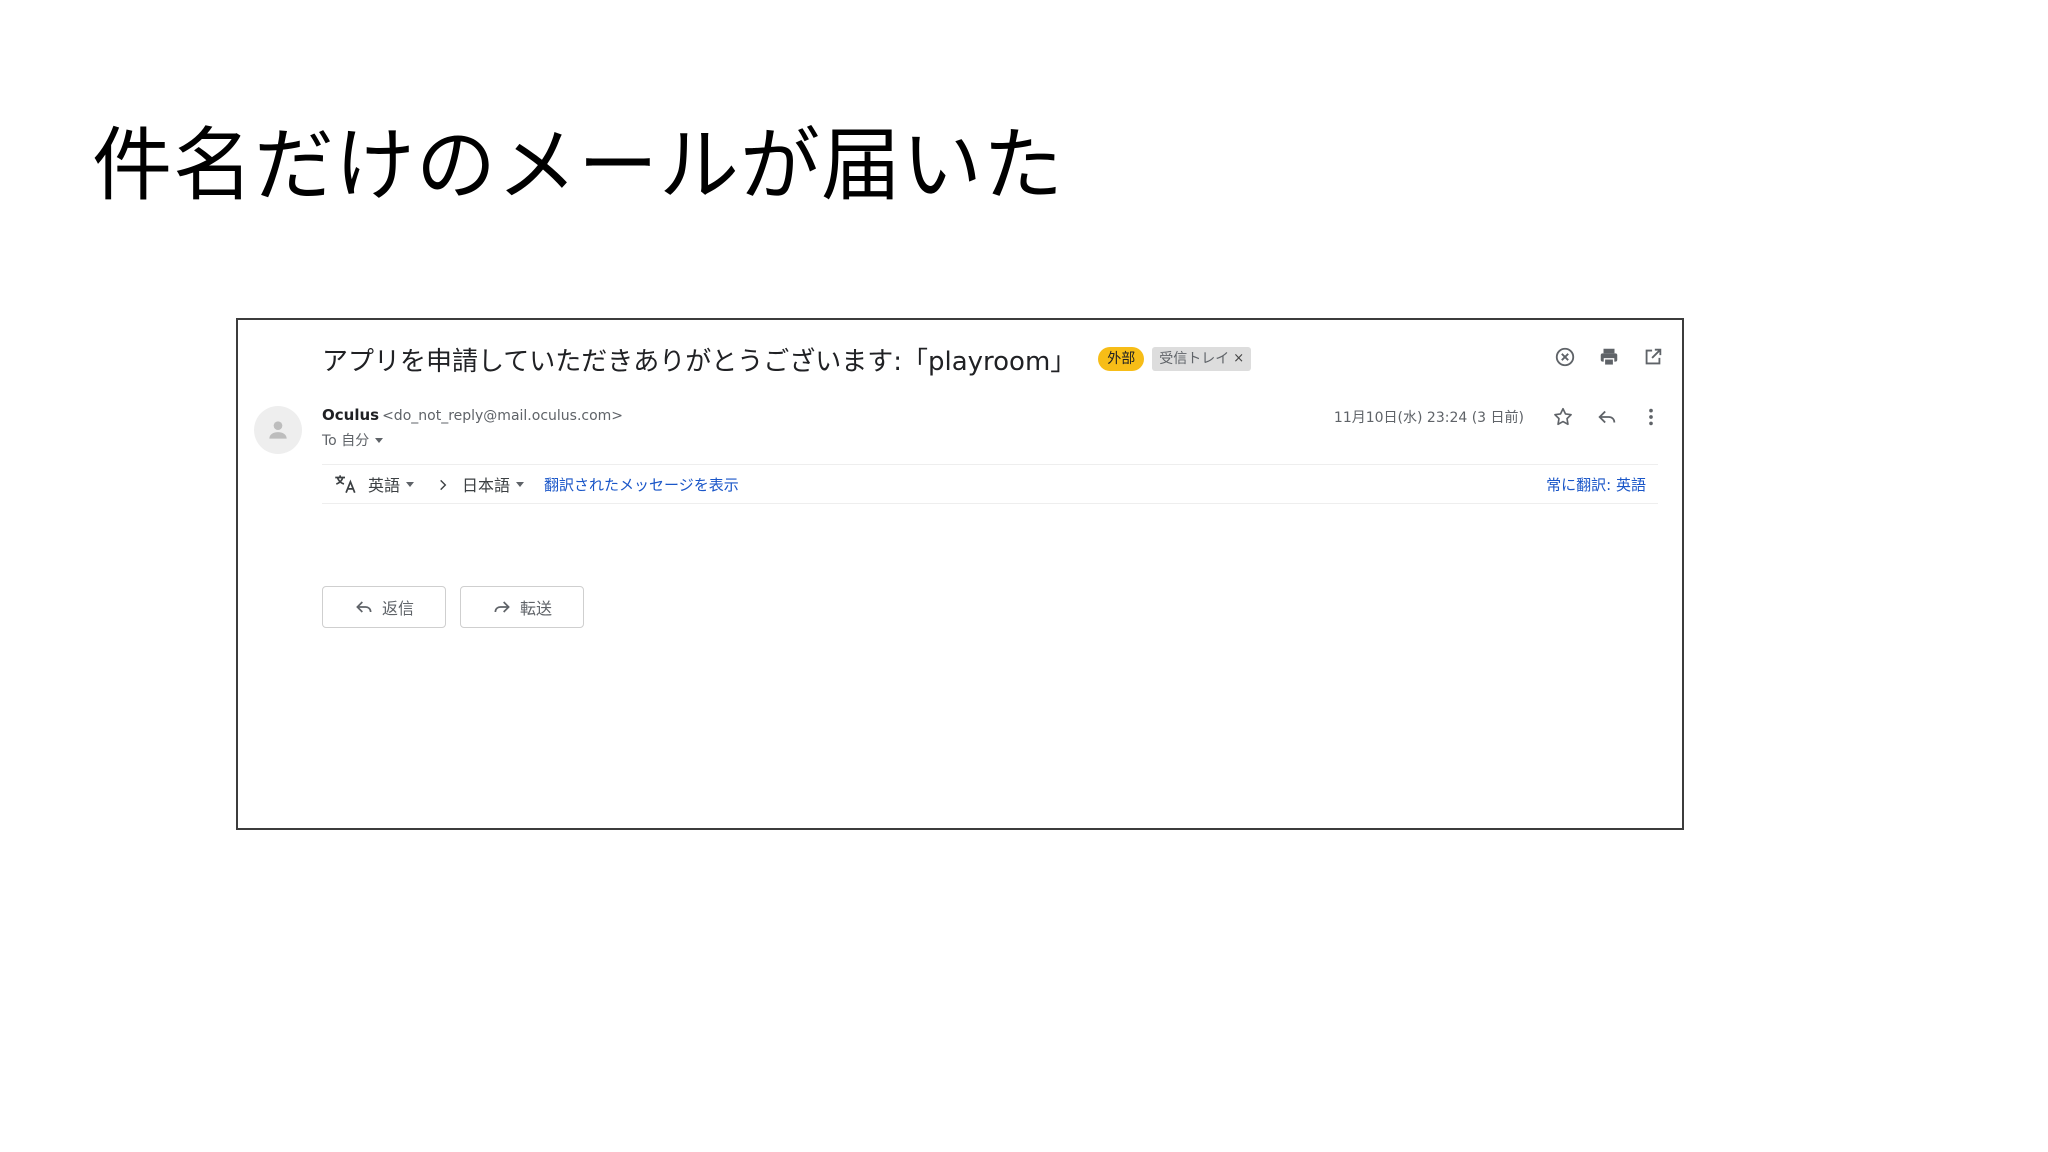 Image resolution: width=2048 pixels, height=1152 pixels. Describe the element at coordinates (1238, 359) in the screenshot. I see `inbox-label-remove-button: ×` at that location.